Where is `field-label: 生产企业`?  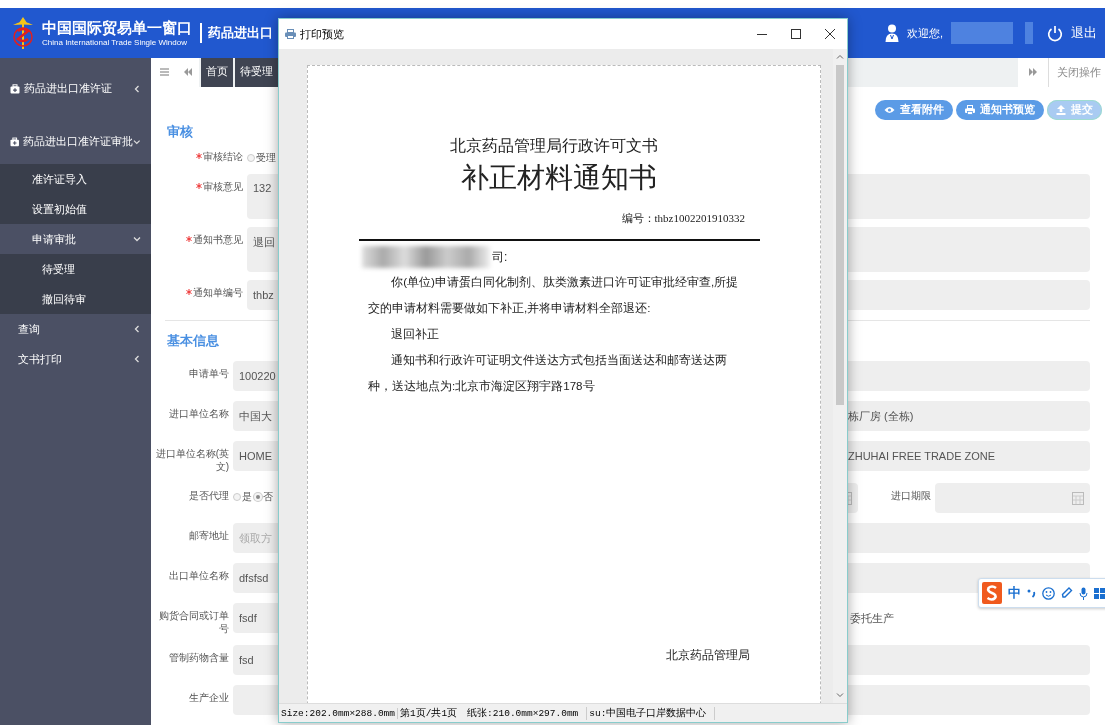 field-label: 生产企业 is located at coordinates (209, 697).